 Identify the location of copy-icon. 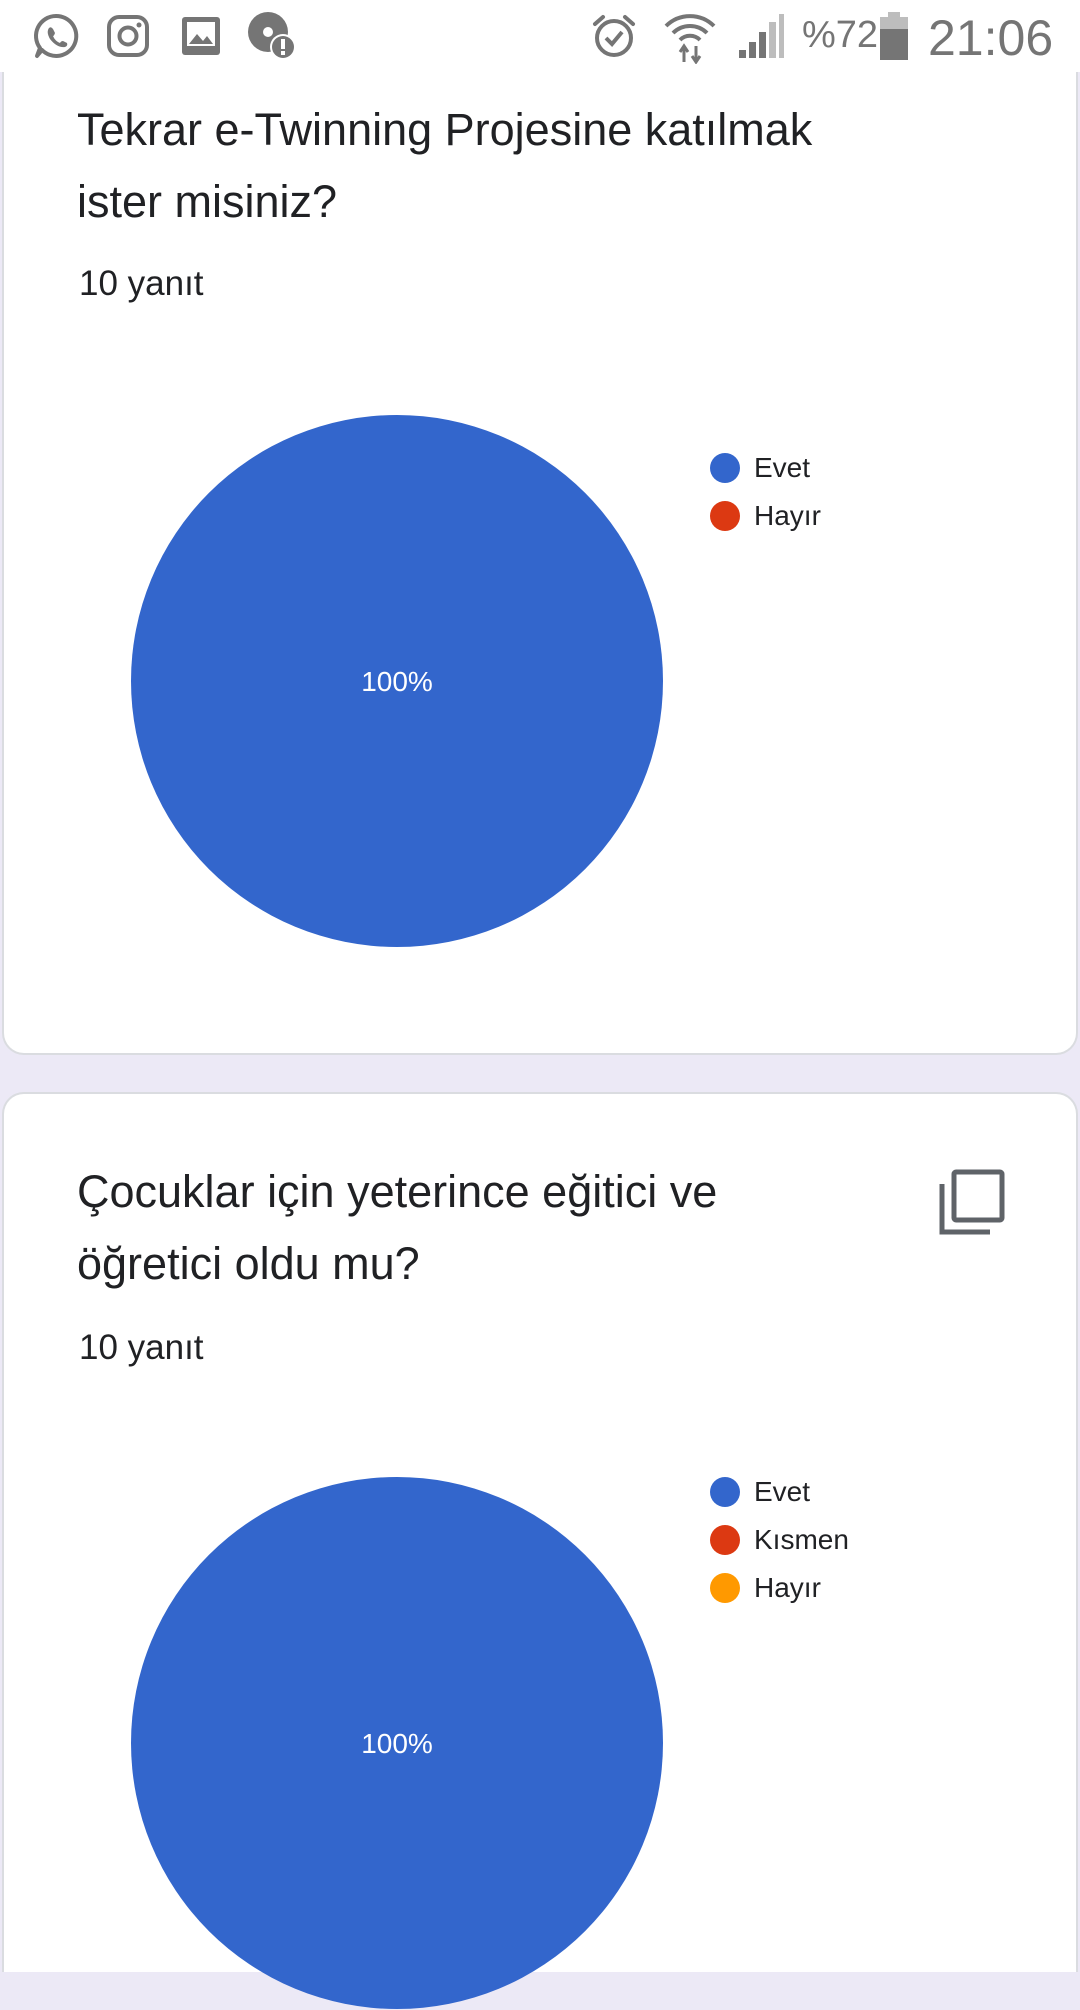
(972, 1202).